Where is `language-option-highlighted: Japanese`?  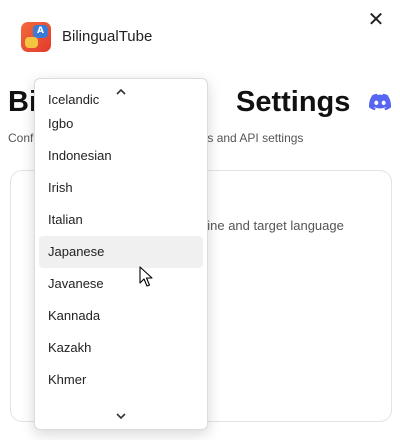 language-option-highlighted: Japanese is located at coordinates (121, 252).